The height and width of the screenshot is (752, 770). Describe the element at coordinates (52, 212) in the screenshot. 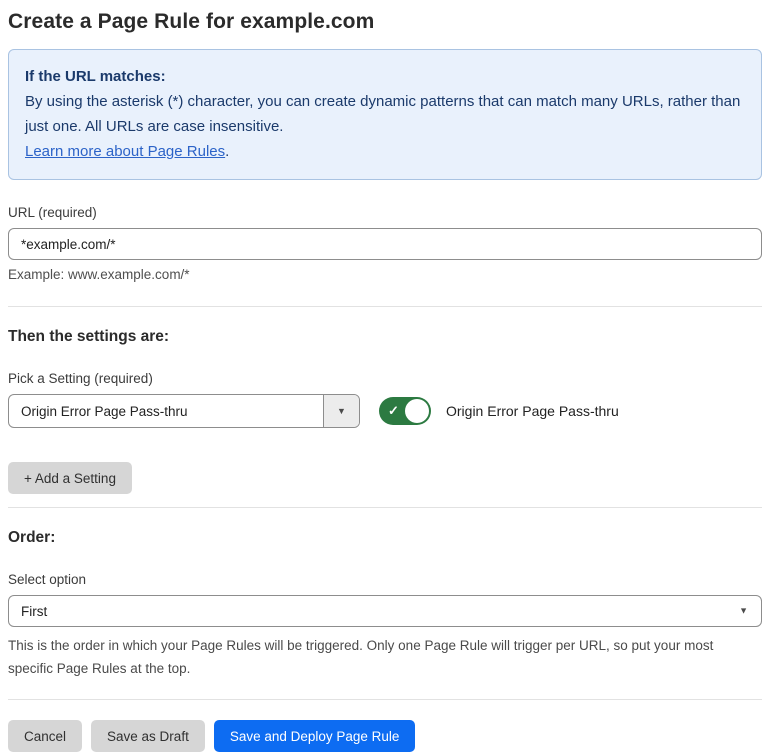

I see `url-field-label: URL (required)` at that location.